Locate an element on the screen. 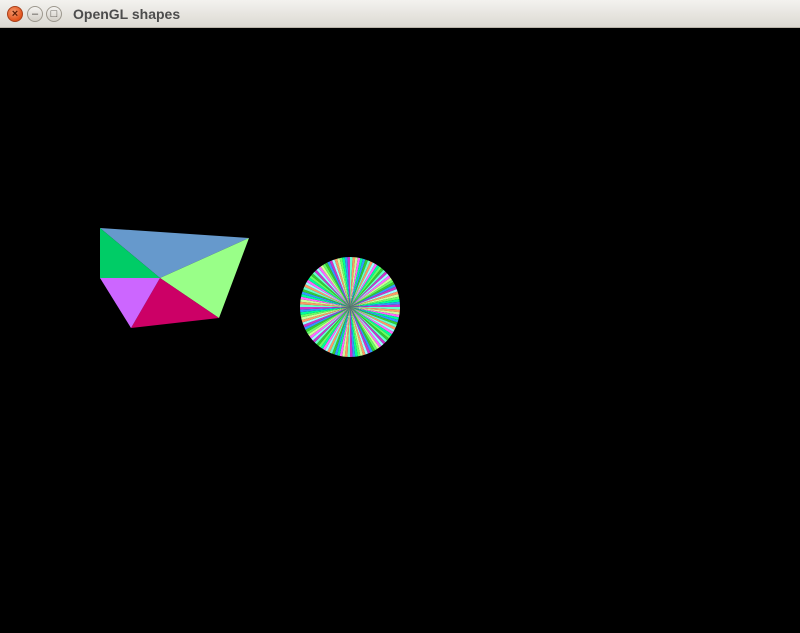  window-title: OpenGL shapes is located at coordinates (127, 14).